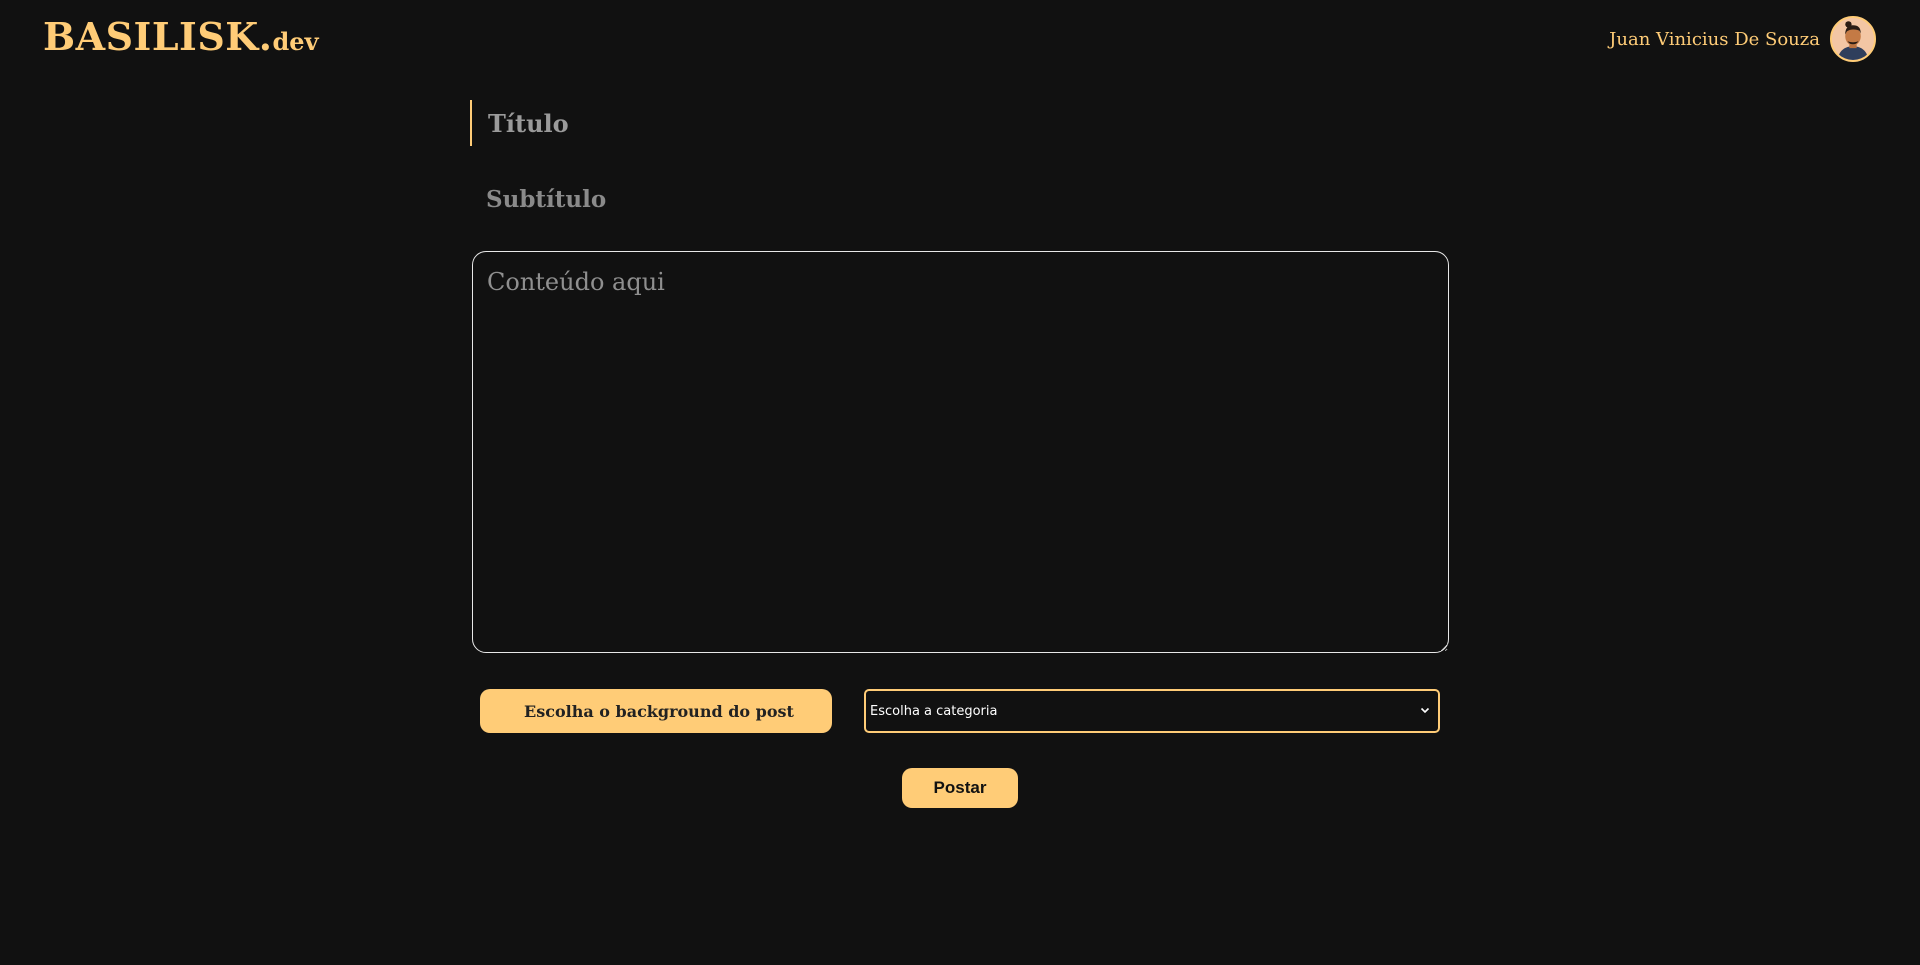  What do you see at coordinates (1853, 39) in the screenshot?
I see `user-avatar-icon` at bounding box center [1853, 39].